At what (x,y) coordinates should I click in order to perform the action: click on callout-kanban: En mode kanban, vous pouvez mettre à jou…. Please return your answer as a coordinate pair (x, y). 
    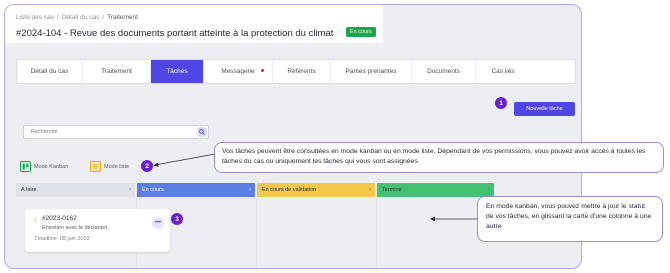
    Looking at the image, I should click on (570, 219).